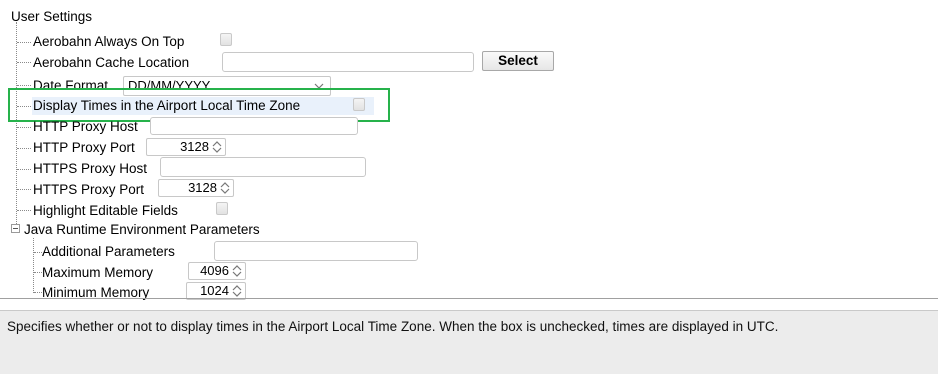 The width and height of the screenshot is (938, 374). I want to click on setting-http-proxy-port-label: HTTP Proxy Port, so click(84, 148).